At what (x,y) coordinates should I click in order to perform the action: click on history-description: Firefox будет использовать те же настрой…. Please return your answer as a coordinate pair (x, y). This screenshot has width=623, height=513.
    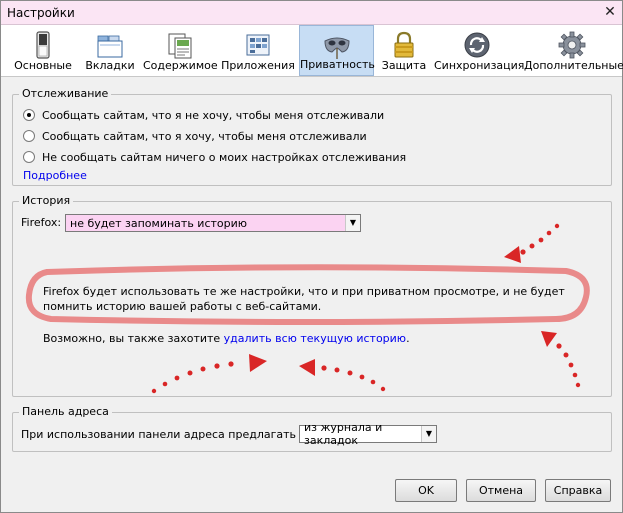
    Looking at the image, I should click on (304, 299).